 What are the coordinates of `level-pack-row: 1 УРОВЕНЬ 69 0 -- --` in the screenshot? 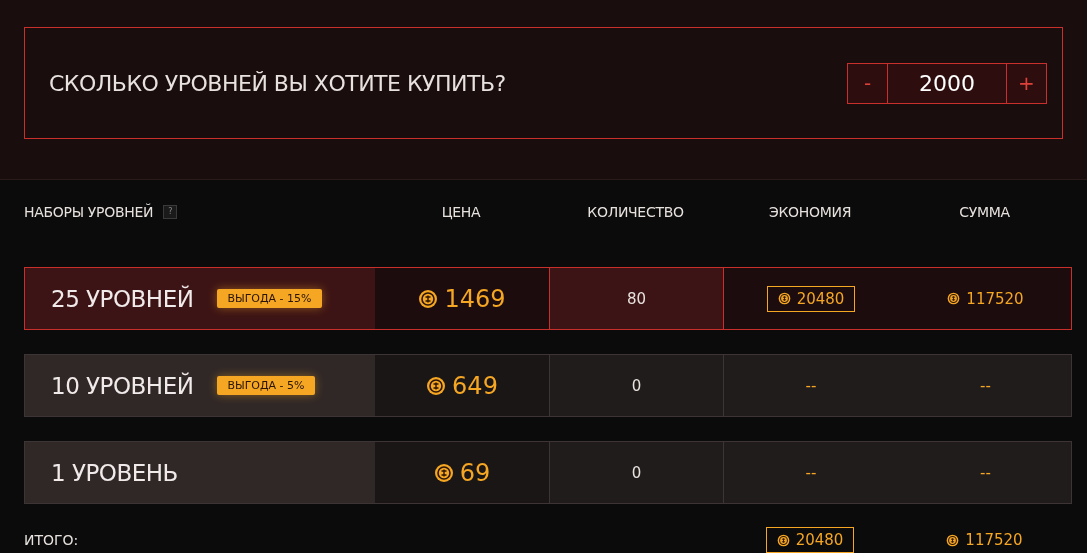 It's located at (548, 472).